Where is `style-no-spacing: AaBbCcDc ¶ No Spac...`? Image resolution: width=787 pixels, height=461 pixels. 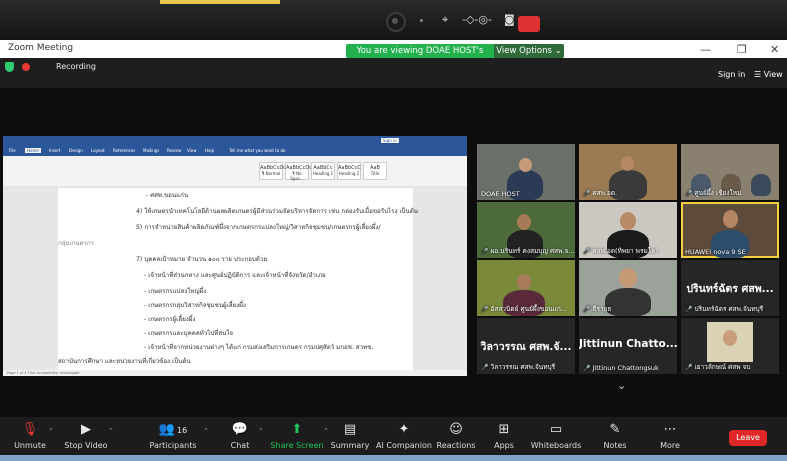
style-no-spacing: AaBbCcDc ¶ No Spac... is located at coordinates (298, 171).